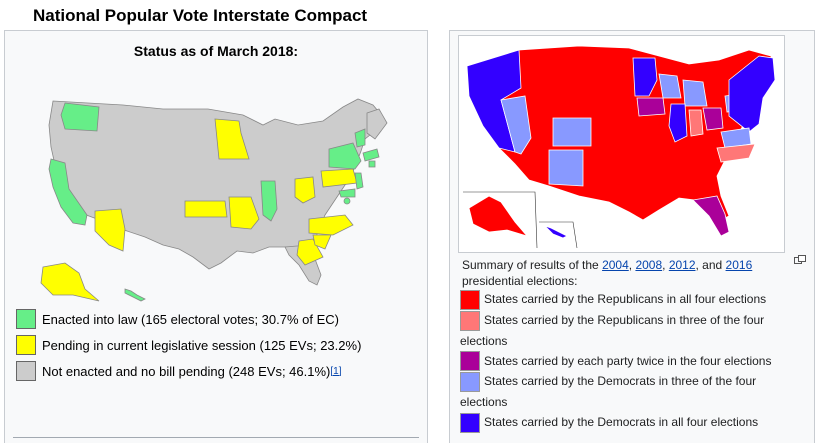  What do you see at coordinates (26, 345) in the screenshot?
I see `legend-swatch-pending` at bounding box center [26, 345].